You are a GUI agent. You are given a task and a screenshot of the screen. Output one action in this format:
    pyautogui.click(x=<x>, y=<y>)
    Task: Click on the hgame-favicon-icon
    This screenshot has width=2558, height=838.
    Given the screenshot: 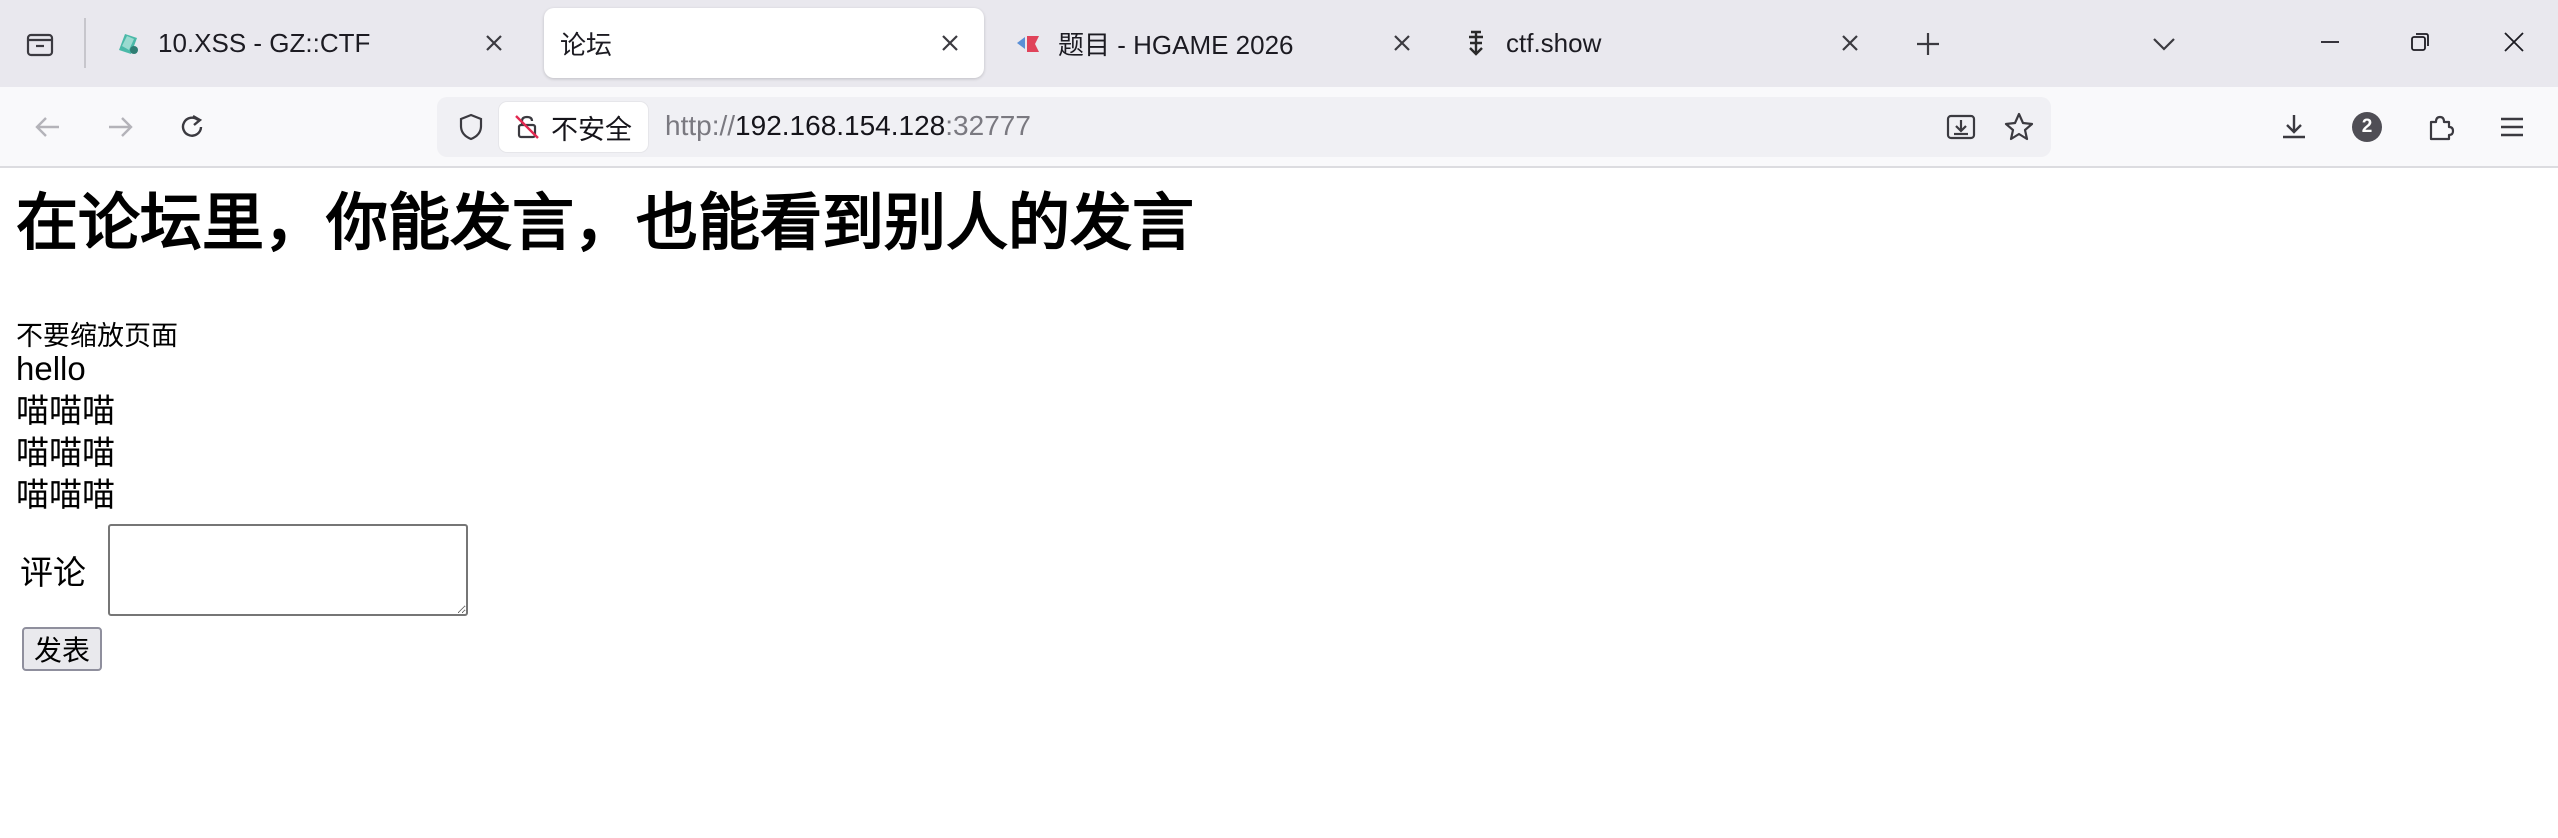 What is the action you would take?
    pyautogui.click(x=1028, y=43)
    